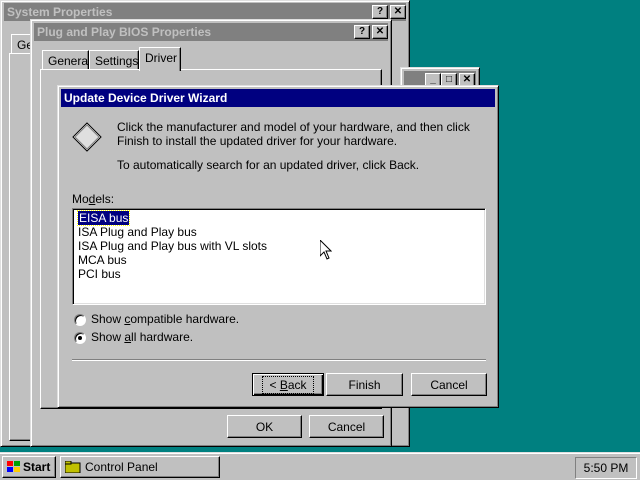 The image size is (640, 480). I want to click on list-item: ISA Plug and Play bus with VL slots, so click(279, 246).